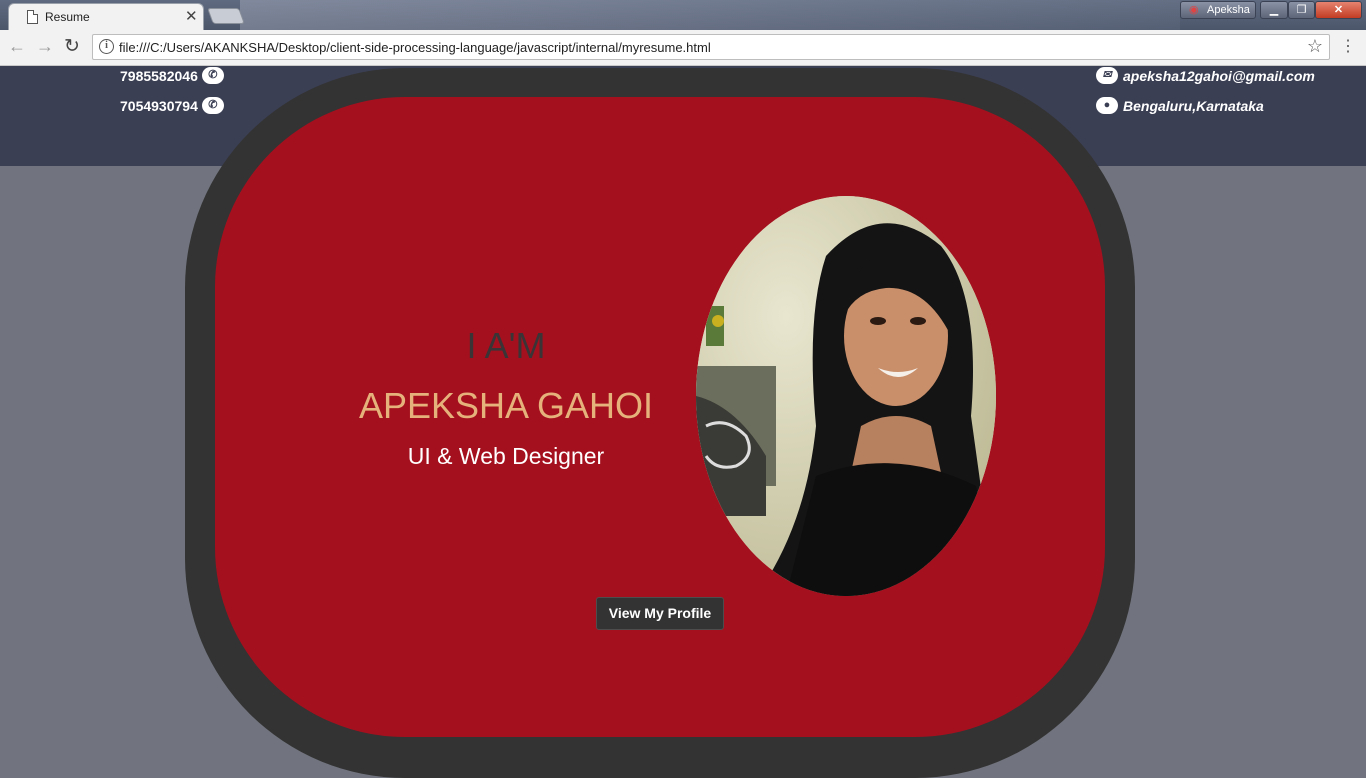 This screenshot has height=778, width=1366. Describe the element at coordinates (506, 456) in the screenshot. I see `hero-role: UI & Web Designer` at that location.